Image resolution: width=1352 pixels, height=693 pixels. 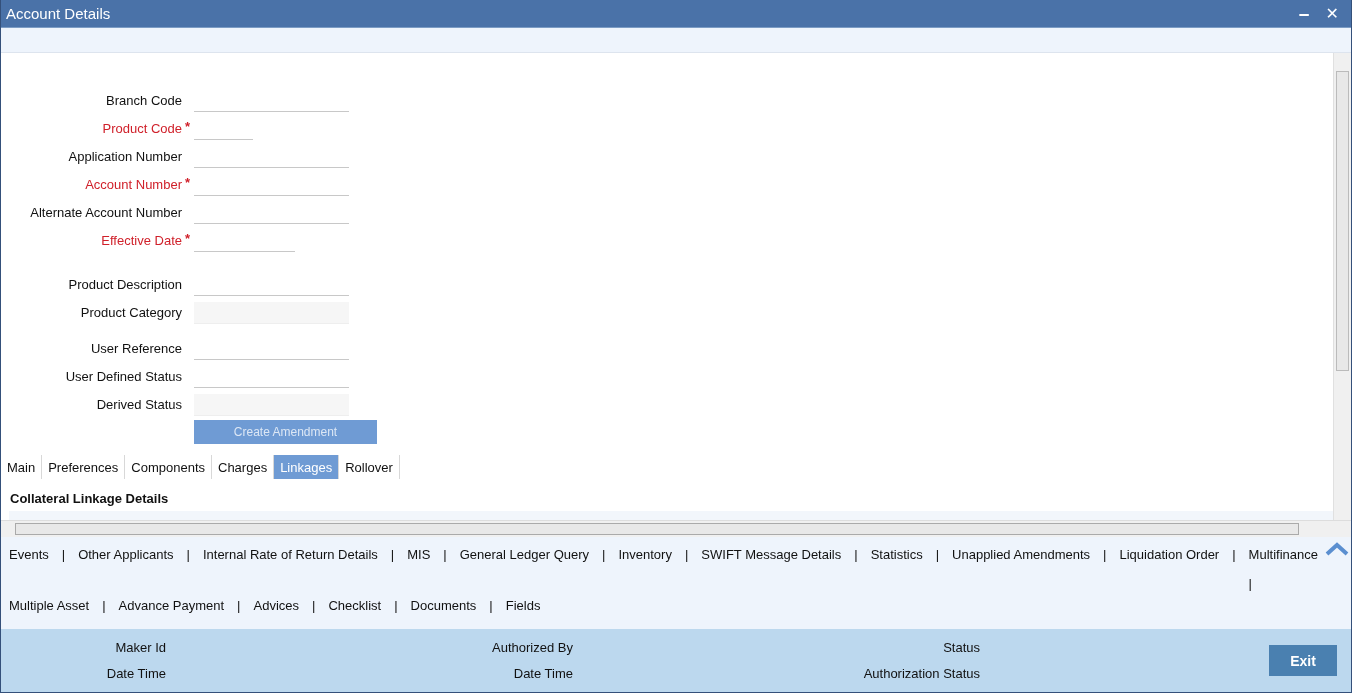 What do you see at coordinates (138, 404) in the screenshot?
I see `field-label: Derived Status` at bounding box center [138, 404].